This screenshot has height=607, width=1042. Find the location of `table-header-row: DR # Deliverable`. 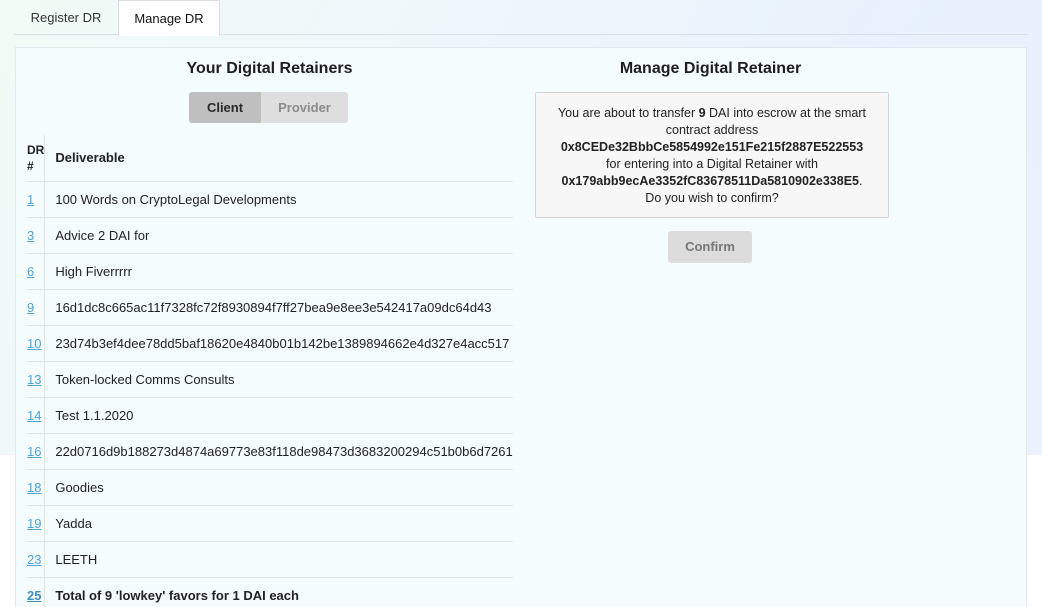

table-header-row: DR # Deliverable is located at coordinates (270, 158).